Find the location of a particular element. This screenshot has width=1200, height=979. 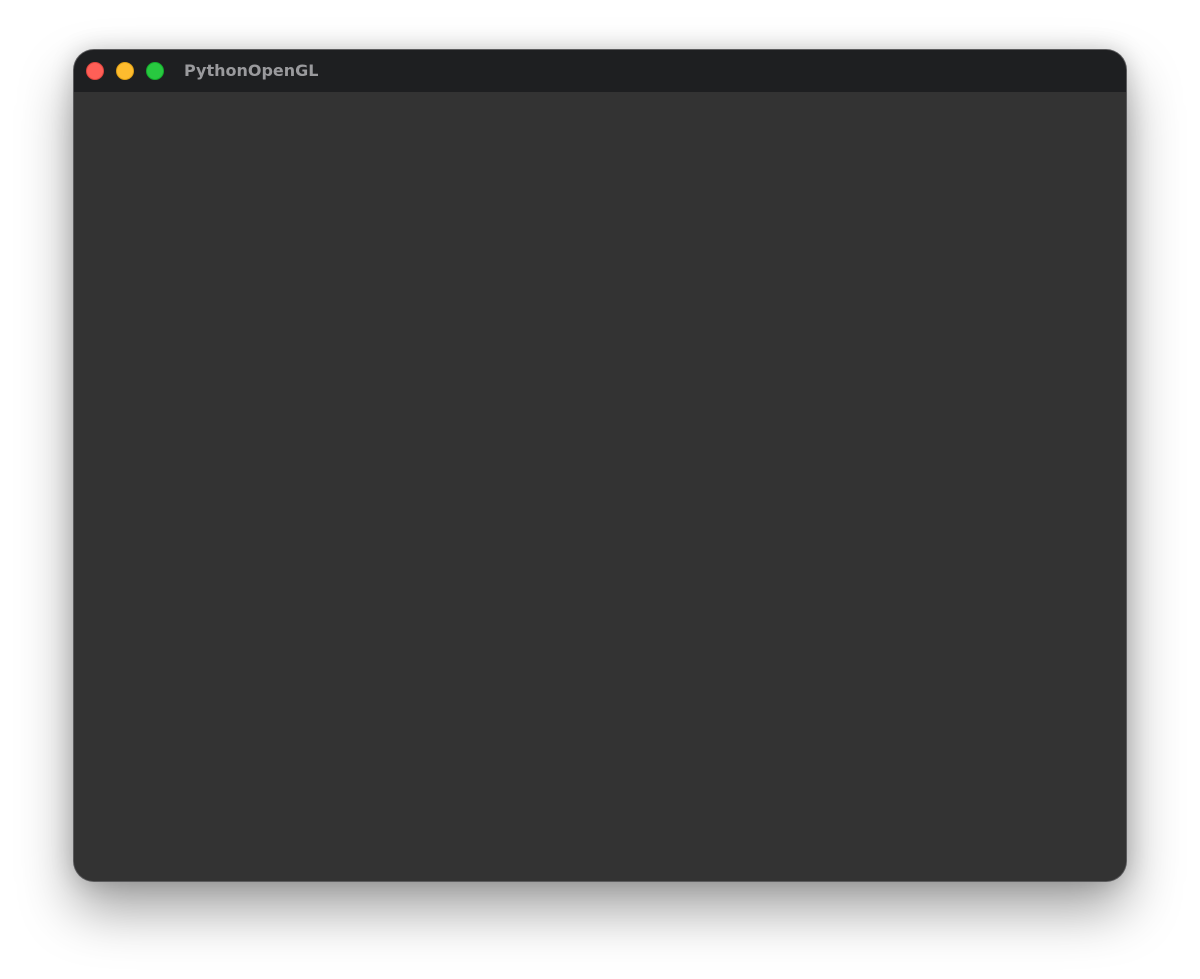

close-window-button is located at coordinates (95, 71).